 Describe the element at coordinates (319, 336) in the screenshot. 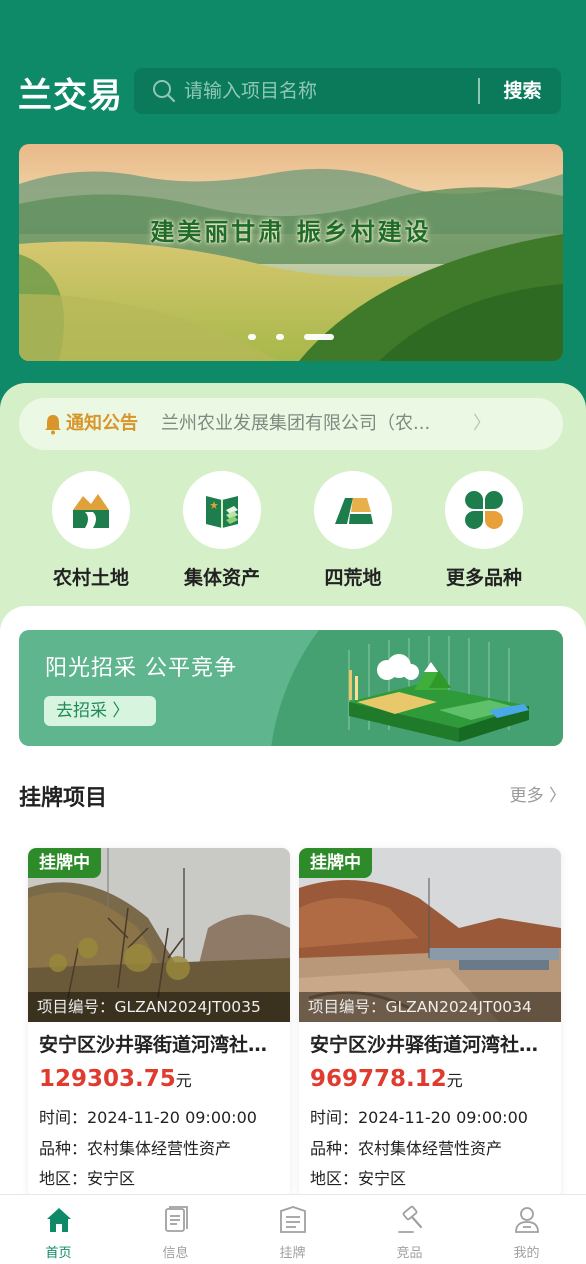

I see `banner-dot-3-active` at that location.